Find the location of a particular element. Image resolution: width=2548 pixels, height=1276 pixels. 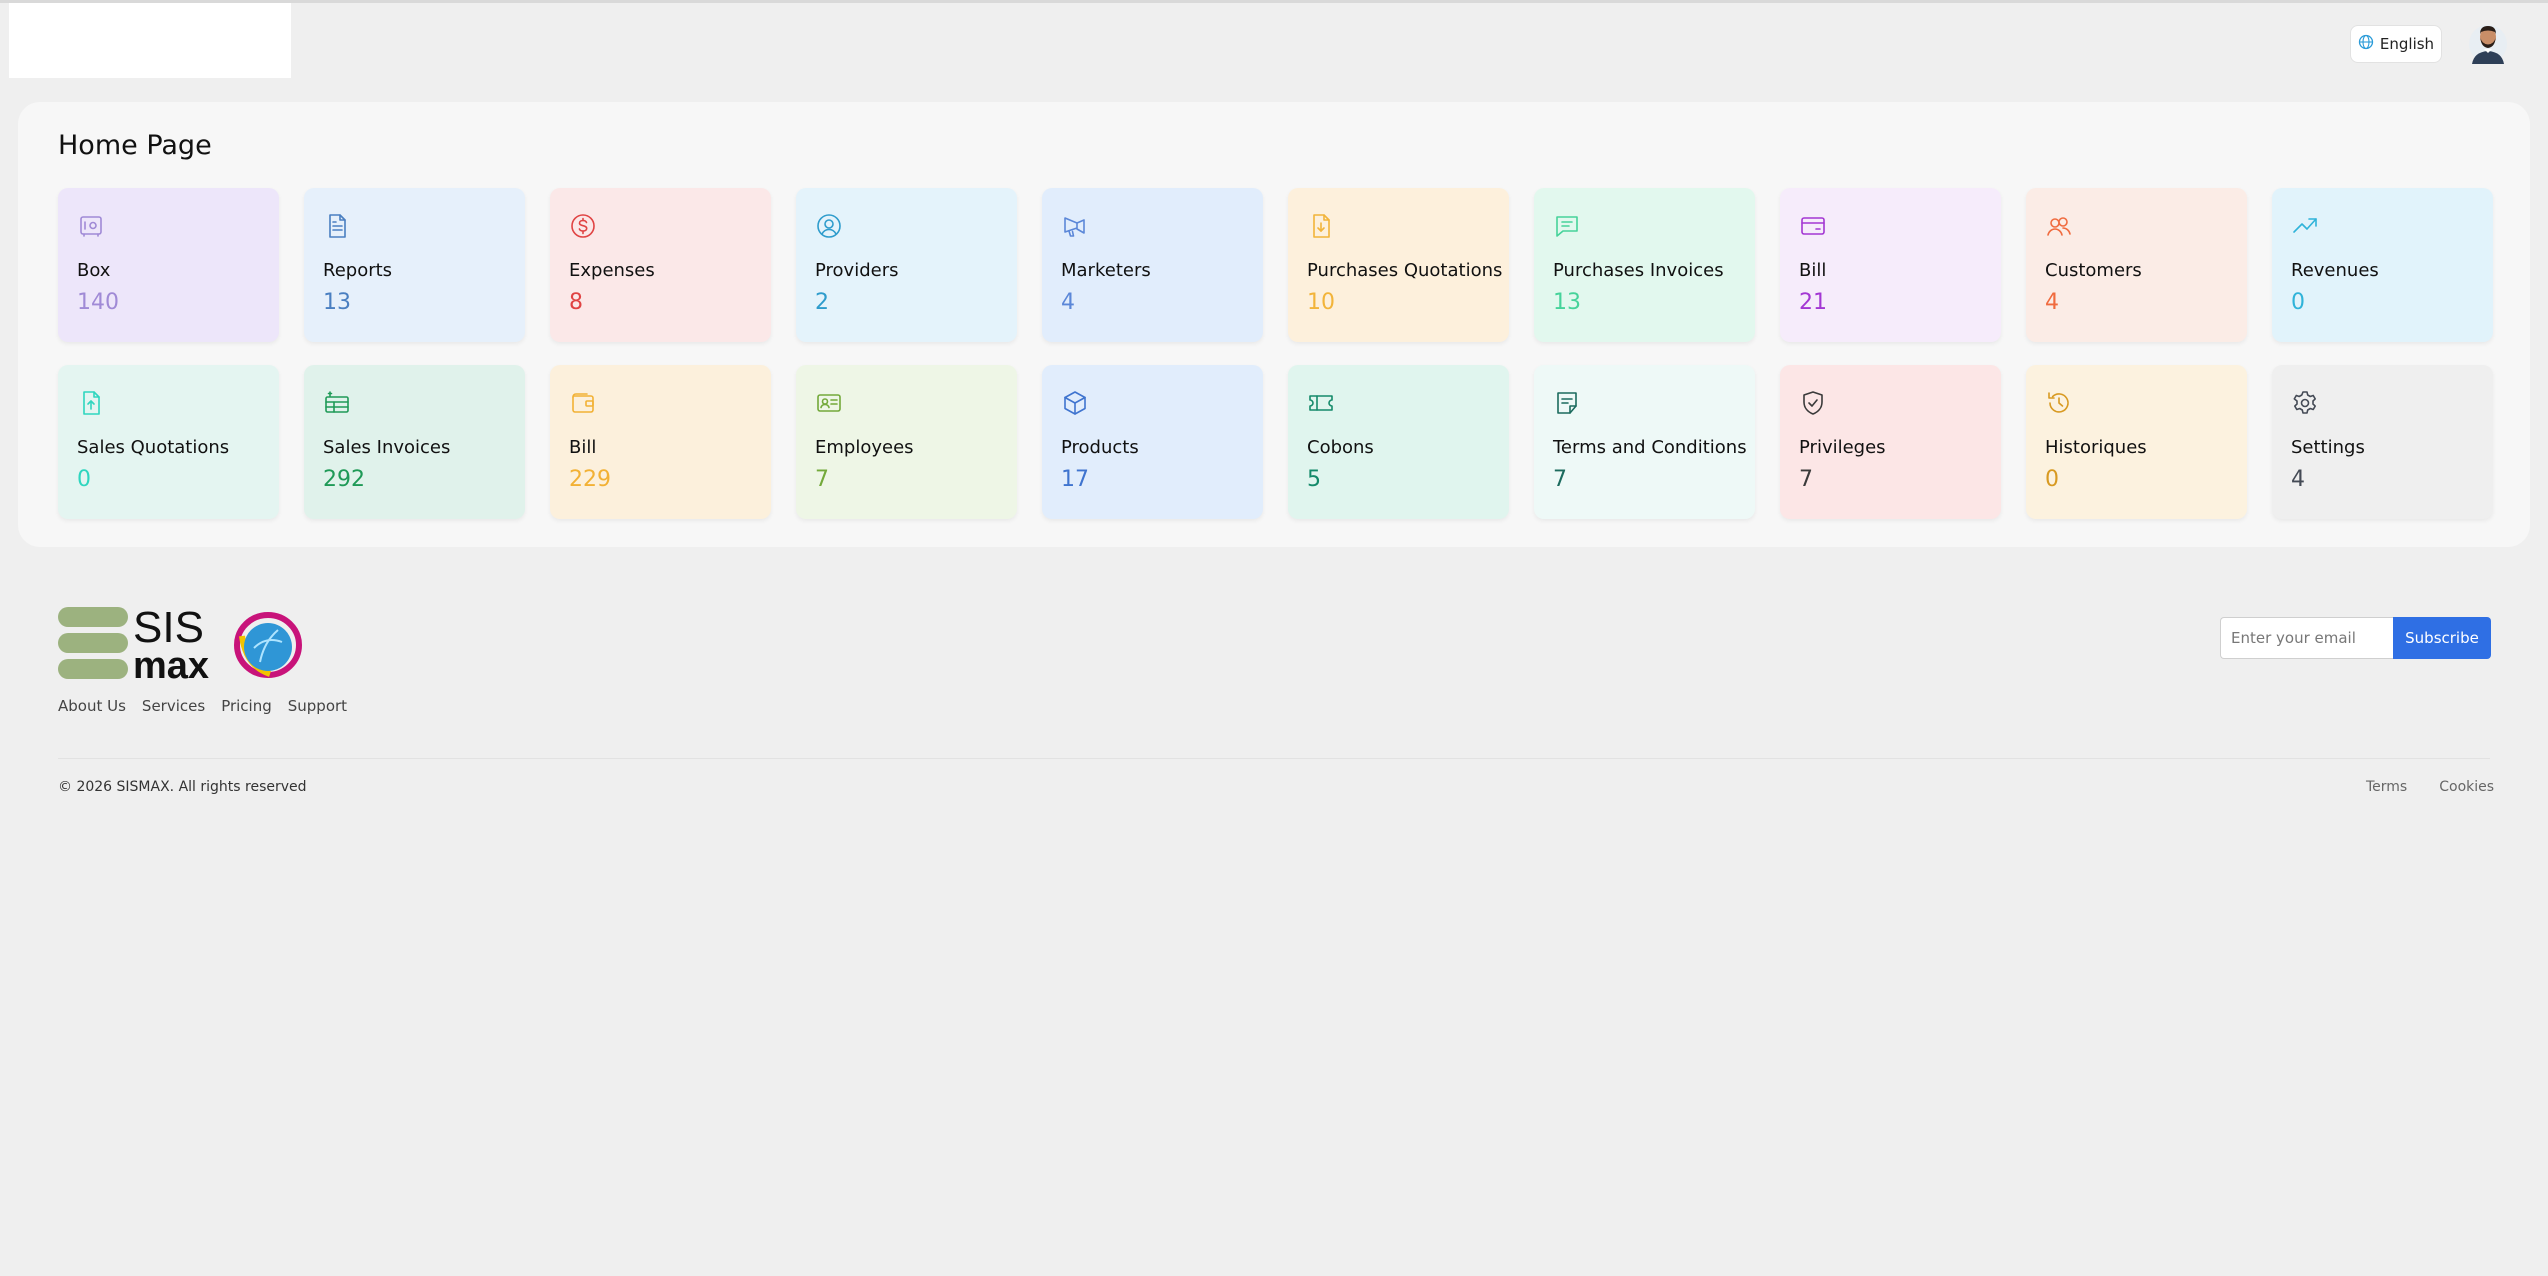

language-button: English is located at coordinates (2396, 44).